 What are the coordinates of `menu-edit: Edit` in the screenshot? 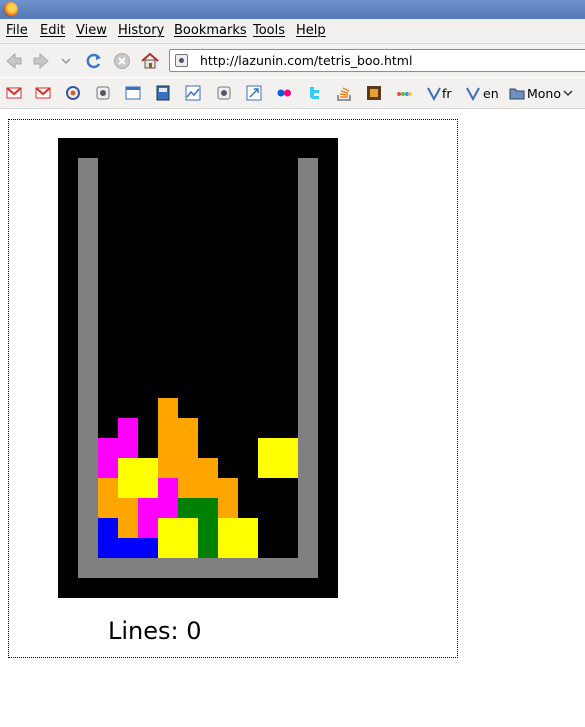 It's located at (52, 30).